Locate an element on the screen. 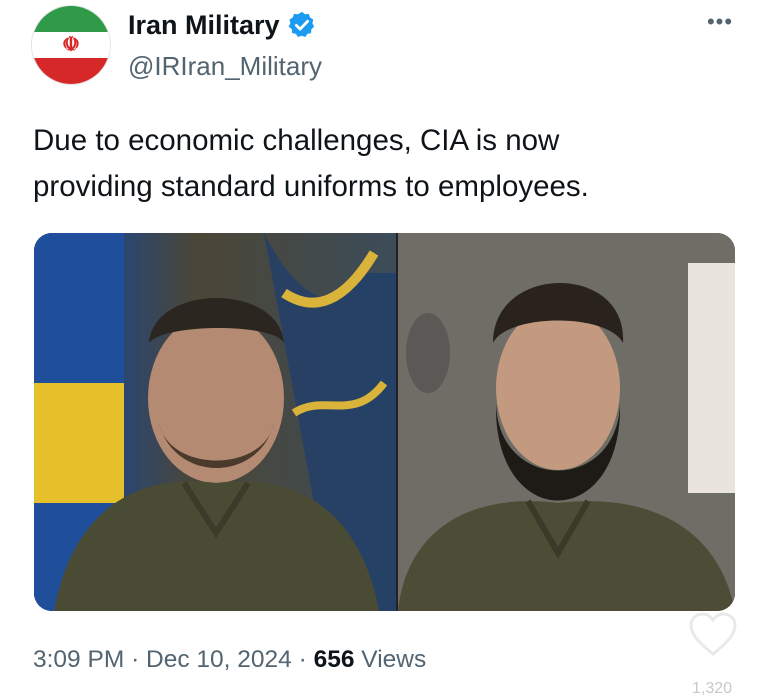 This screenshot has width=768, height=699. more-horizontal-icon: ••• is located at coordinates (720, 22).